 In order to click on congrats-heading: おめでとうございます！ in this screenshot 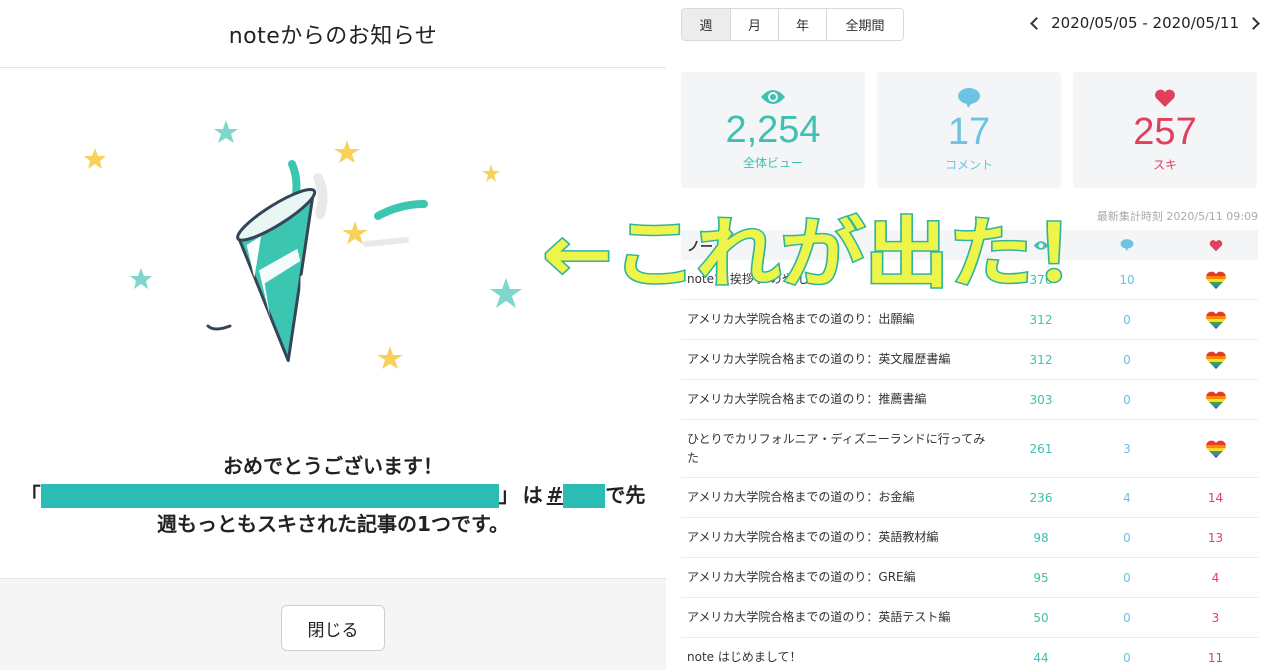, I will do `click(333, 466)`.